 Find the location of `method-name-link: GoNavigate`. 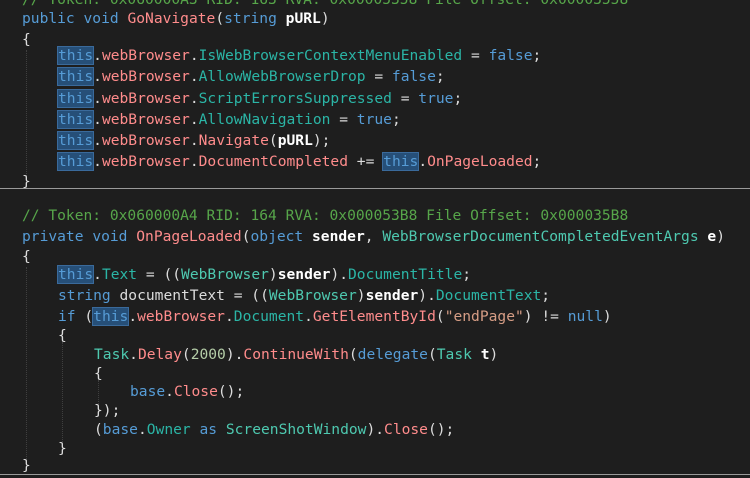

method-name-link: GoNavigate is located at coordinates (171, 18).